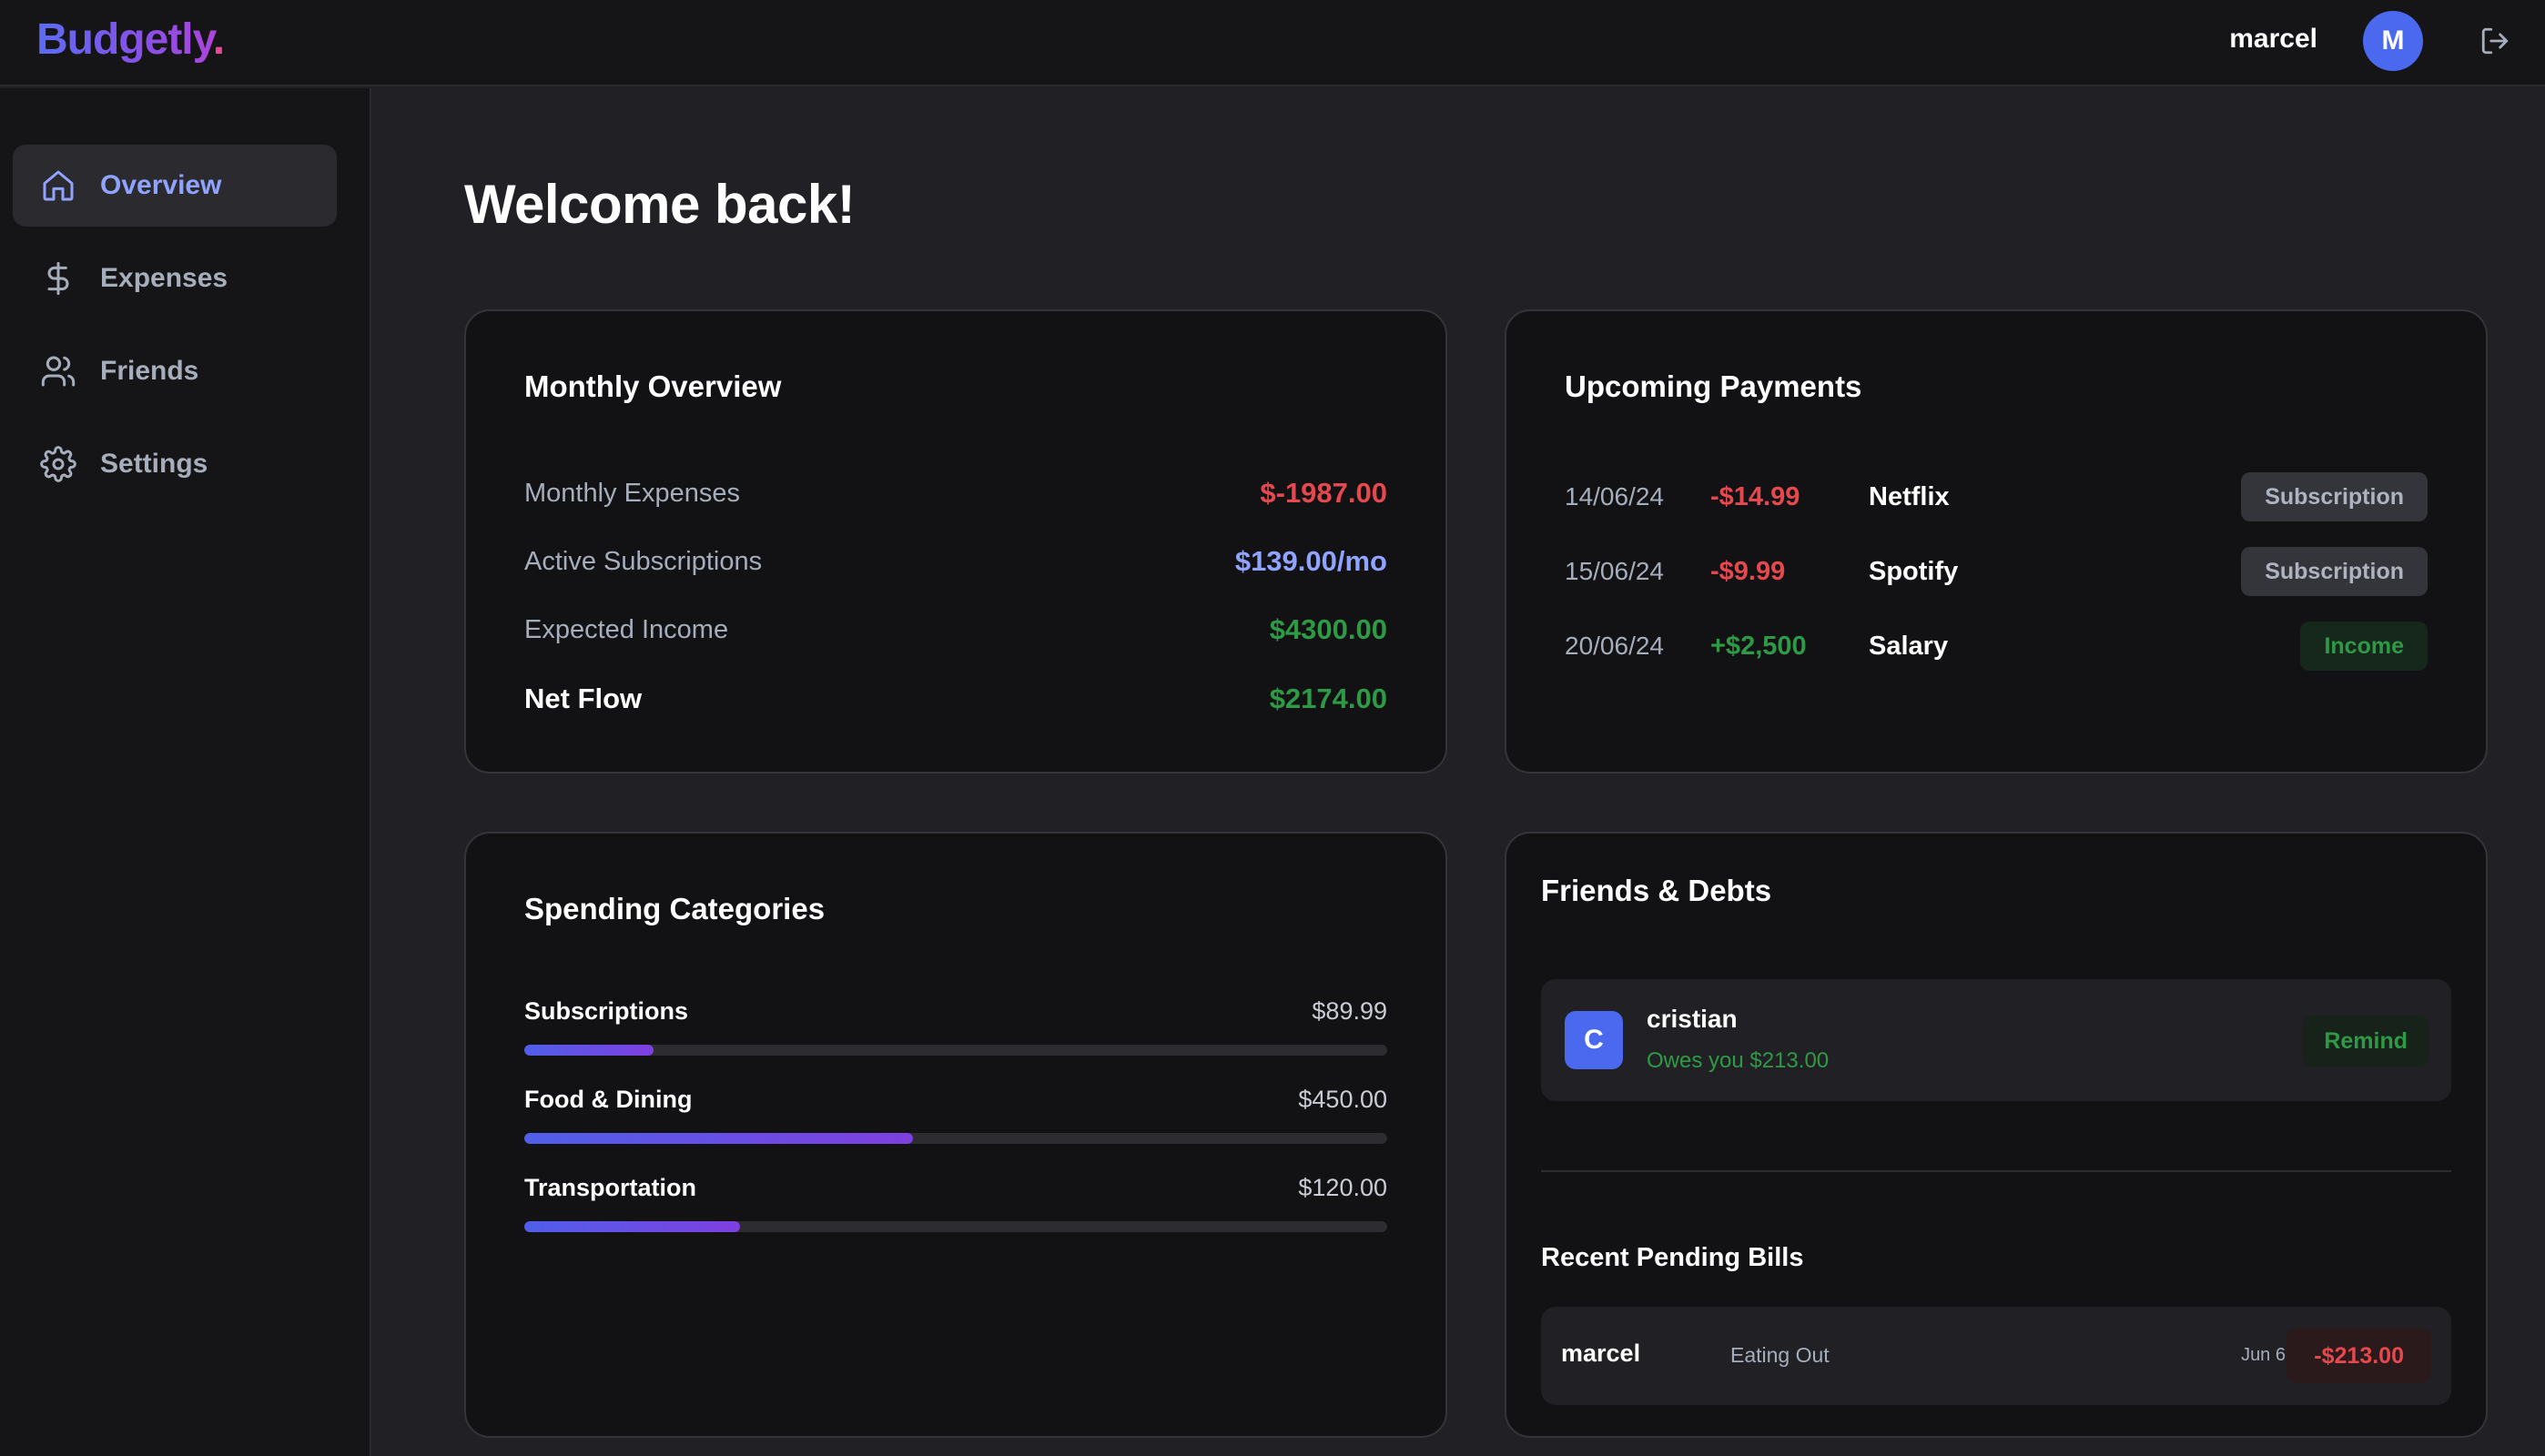 The image size is (2545, 1456). Describe the element at coordinates (1910, 496) in the screenshot. I see `payment-name: Netflix` at that location.